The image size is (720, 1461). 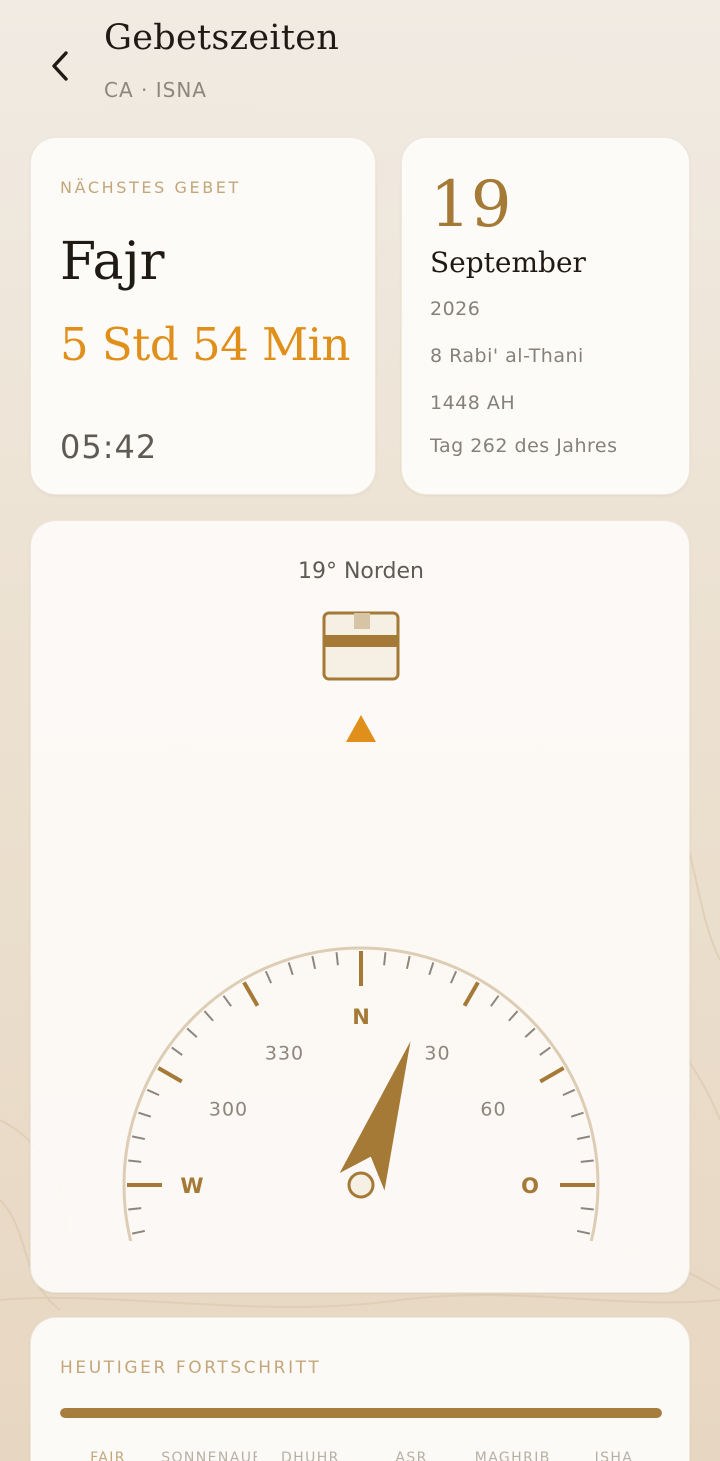 What do you see at coordinates (109, 447) in the screenshot?
I see `next-prayer-time: 05:42` at bounding box center [109, 447].